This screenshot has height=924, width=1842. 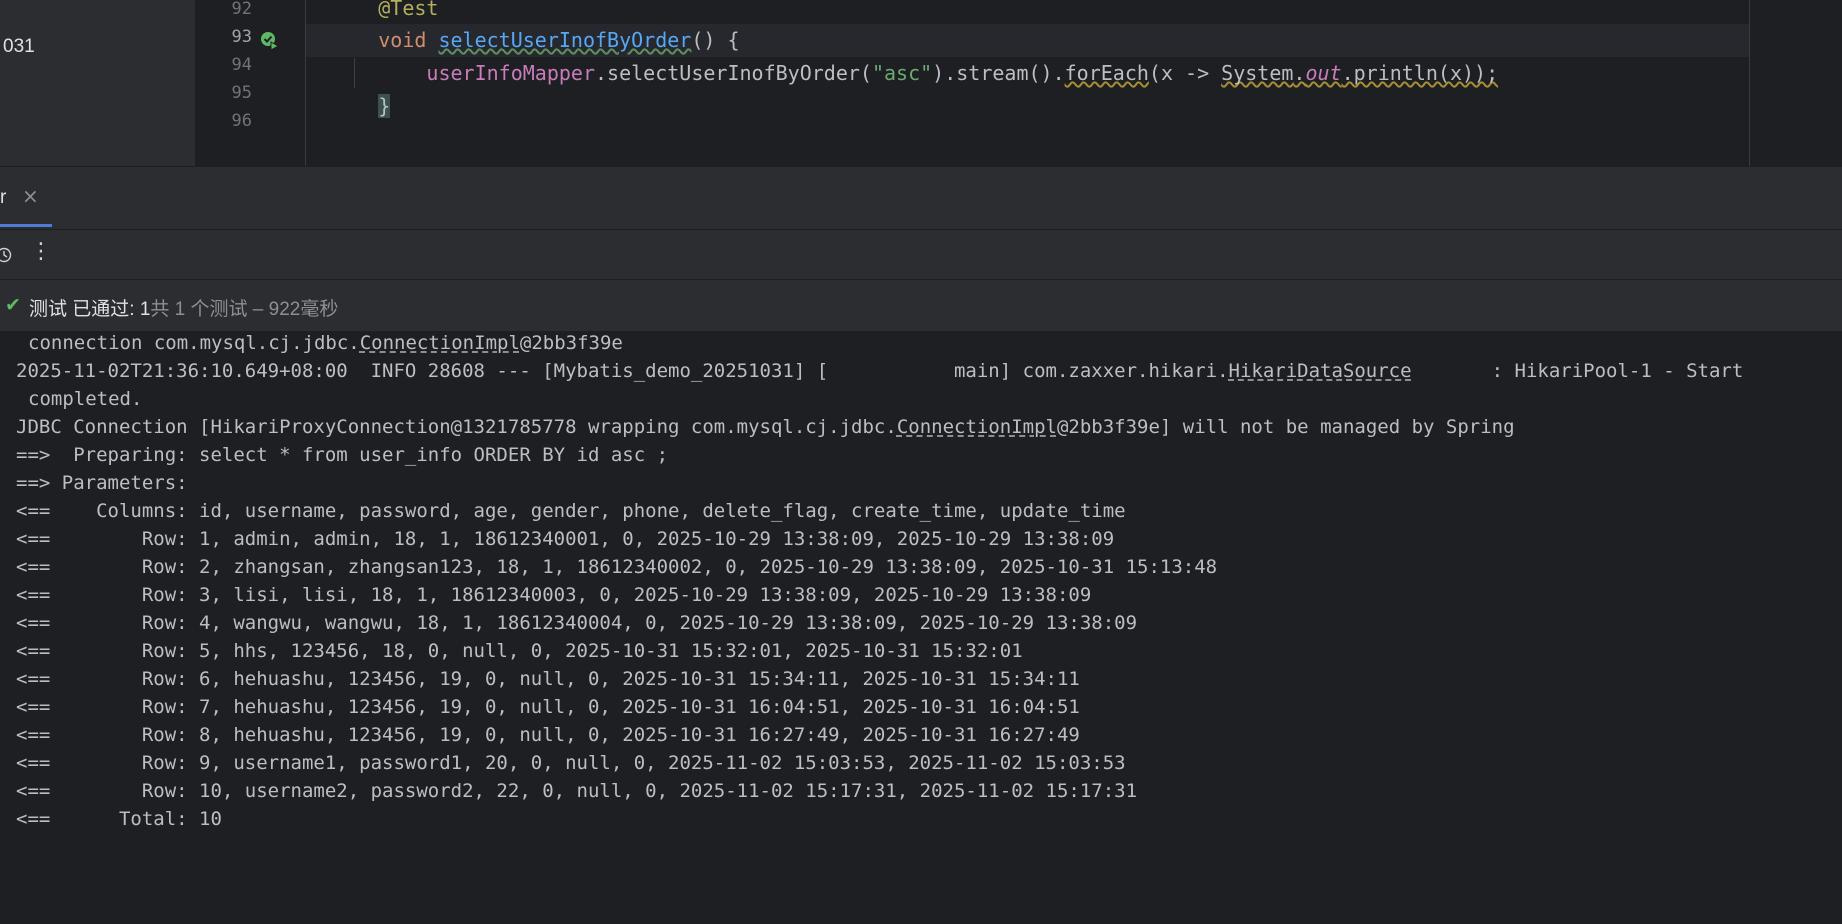 I want to click on more-options-icon: ⋮, so click(x=41, y=251).